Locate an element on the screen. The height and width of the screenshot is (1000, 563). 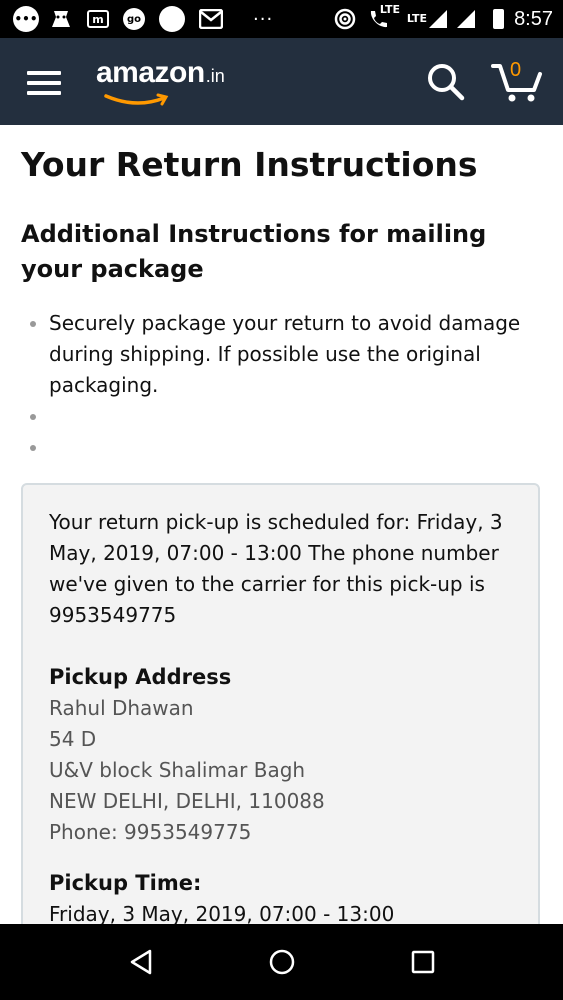
hotspot-icon is located at coordinates (345, 19).